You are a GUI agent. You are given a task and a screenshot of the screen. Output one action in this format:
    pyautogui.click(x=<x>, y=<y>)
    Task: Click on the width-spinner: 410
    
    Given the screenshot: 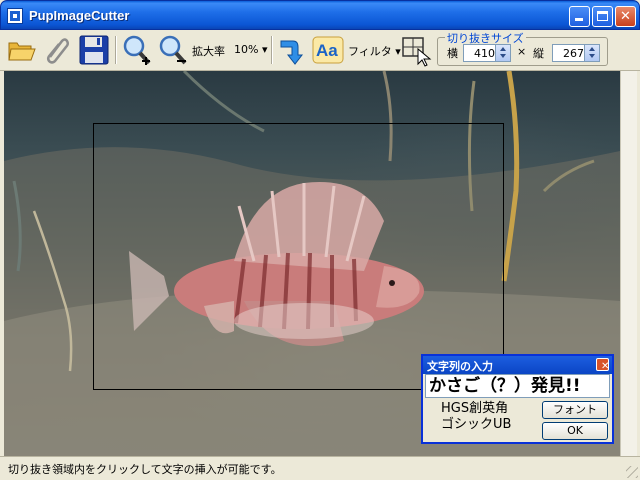 What is the action you would take?
    pyautogui.click(x=487, y=53)
    